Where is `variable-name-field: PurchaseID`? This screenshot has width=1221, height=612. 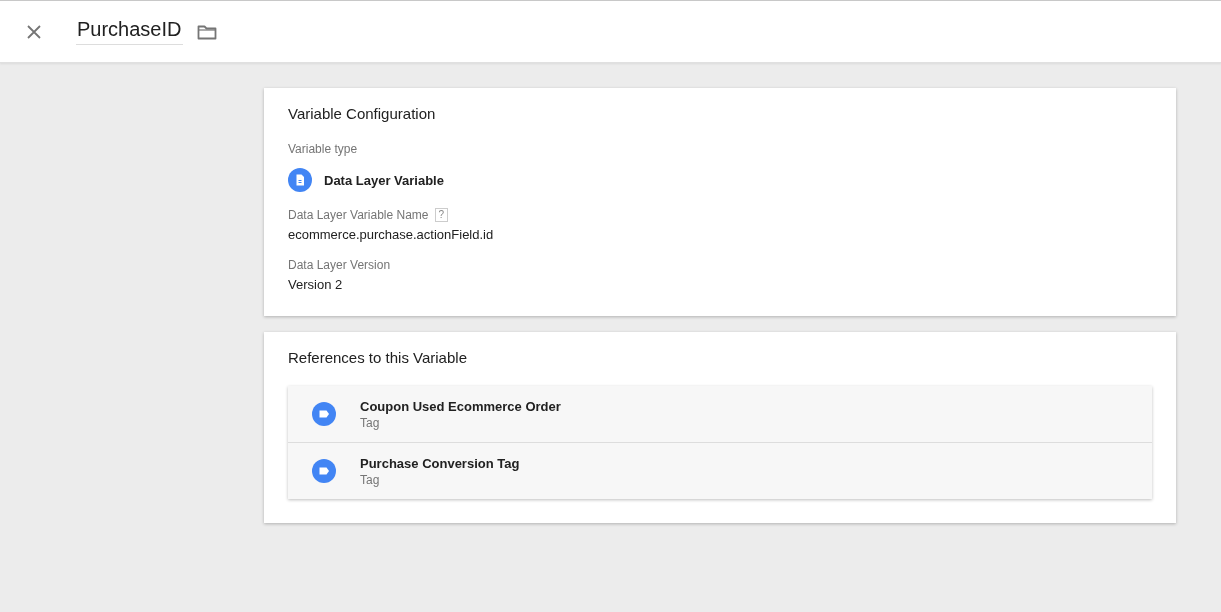 variable-name-field: PurchaseID is located at coordinates (129, 31).